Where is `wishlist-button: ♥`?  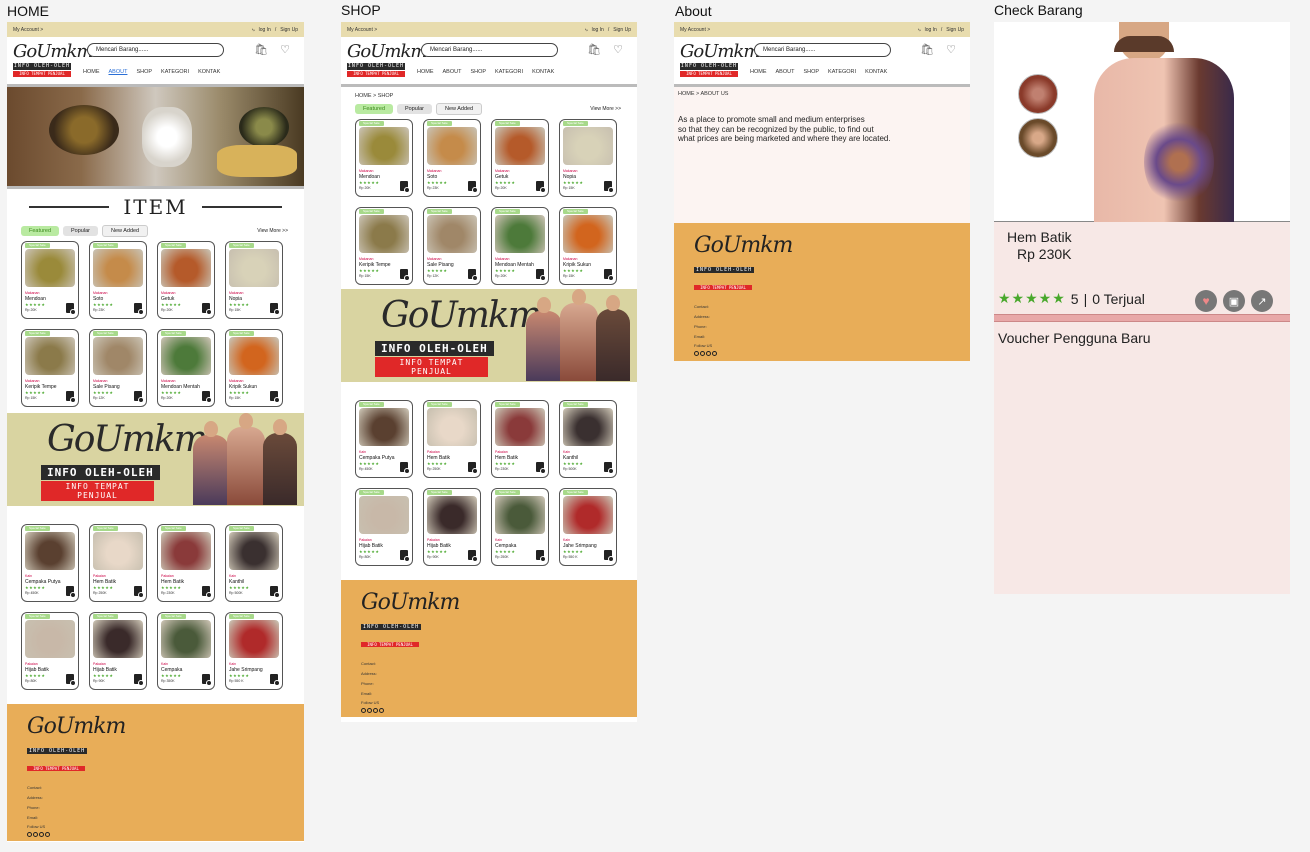
wishlist-button: ♥ is located at coordinates (1206, 301).